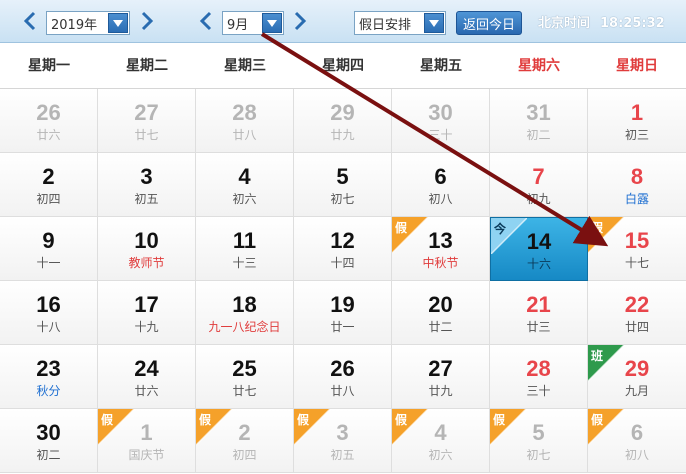 This screenshot has width=686, height=474. I want to click on calendar-day-cell: 假 1 国庆节, so click(147, 441).